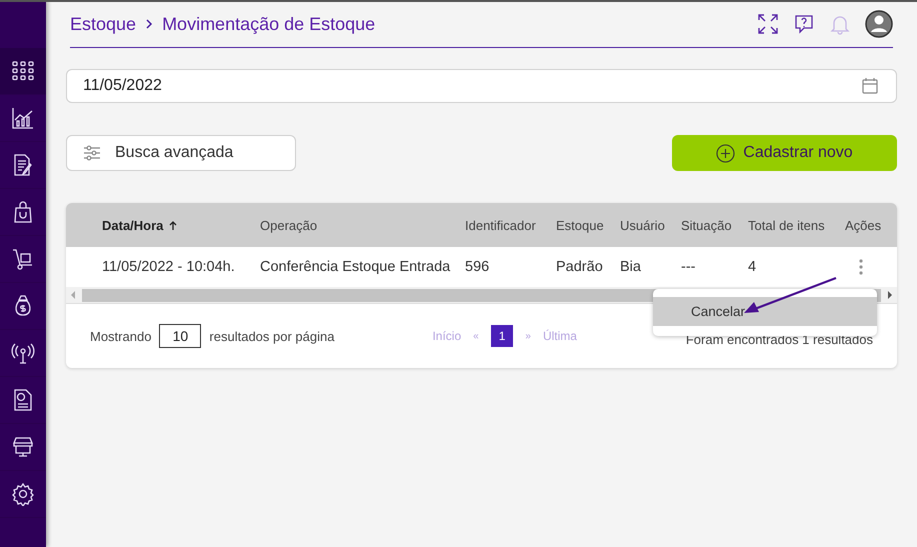 This screenshot has width=917, height=547. What do you see at coordinates (861, 267) in the screenshot?
I see `more-options-icon` at bounding box center [861, 267].